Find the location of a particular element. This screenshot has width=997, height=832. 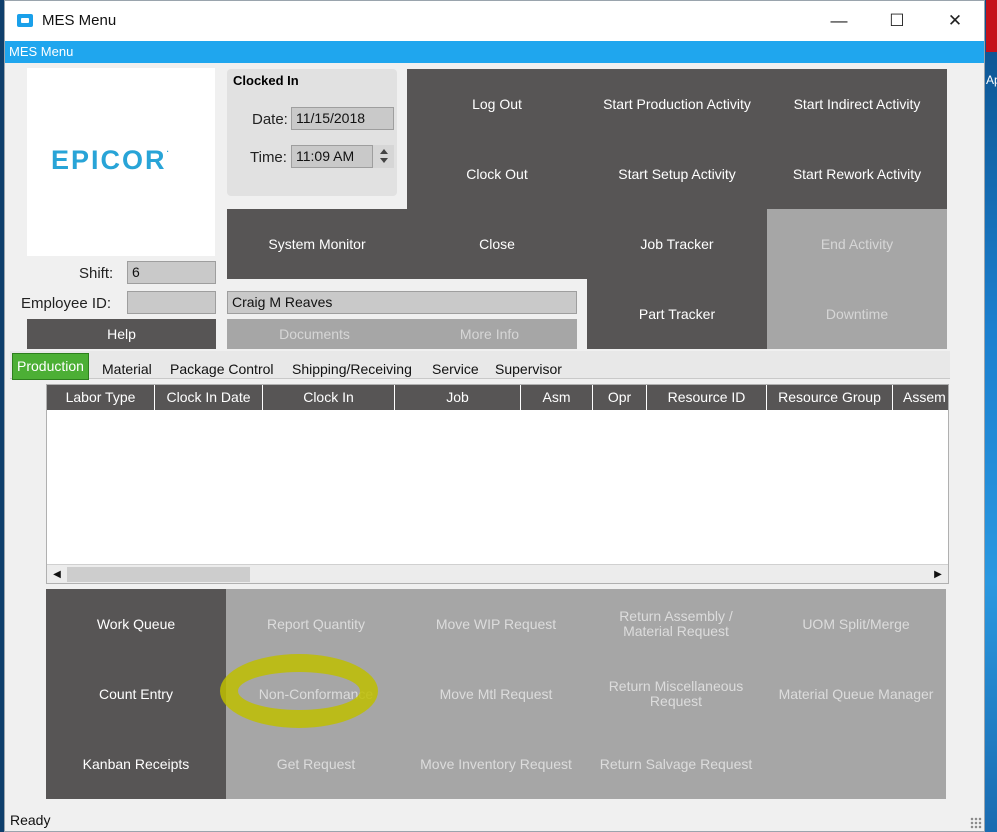

employee-id-field is located at coordinates (171, 302).